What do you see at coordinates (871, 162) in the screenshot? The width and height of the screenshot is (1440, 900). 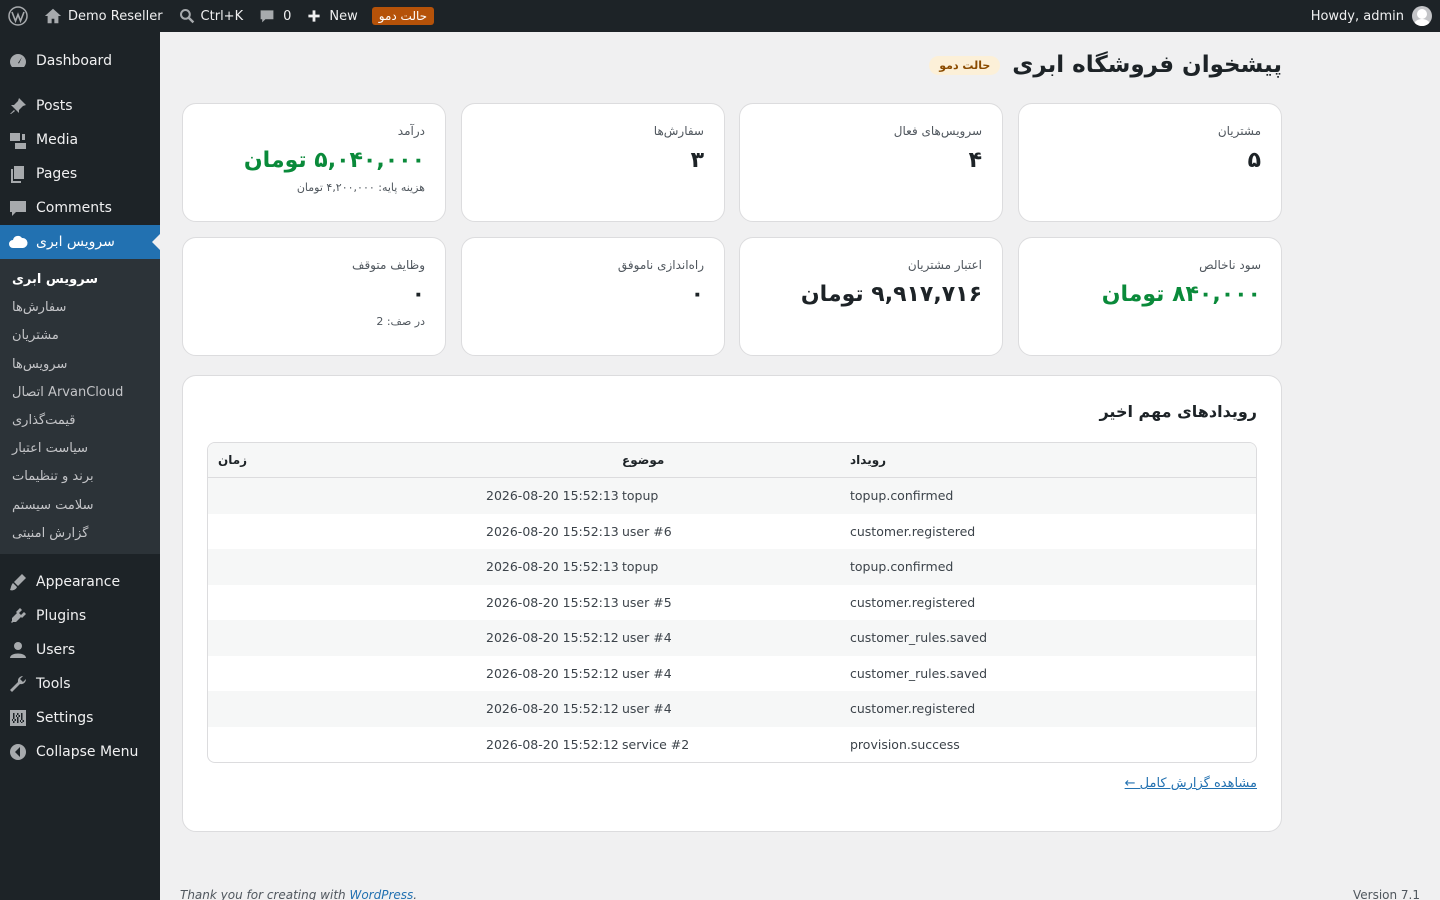 I see `stat-card-active-services: سرویس‌های فعال ۴` at bounding box center [871, 162].